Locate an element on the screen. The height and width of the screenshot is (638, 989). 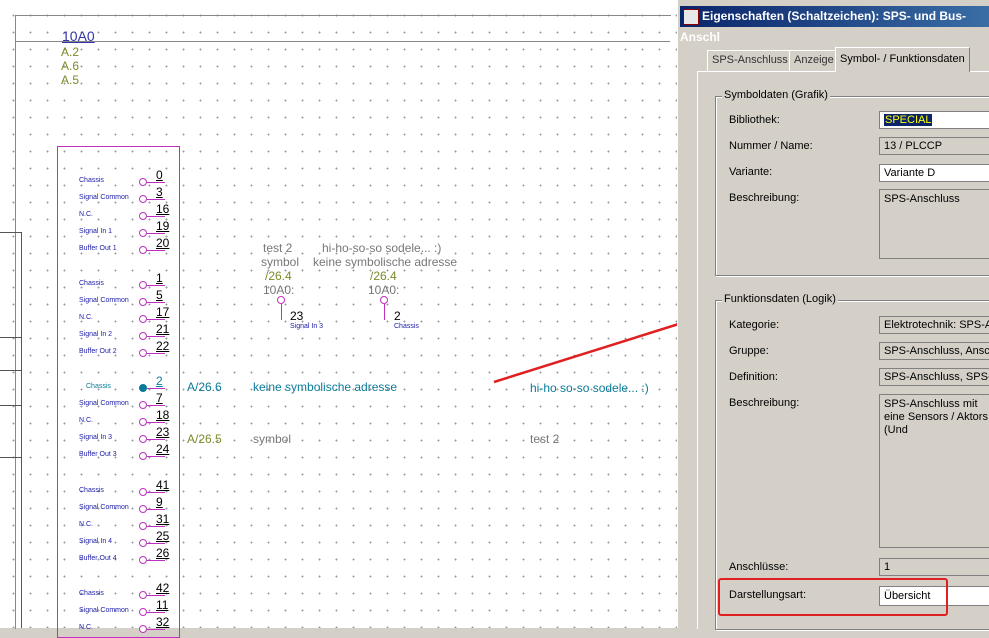
group-label: Symboldaten (Grafik) is located at coordinates (776, 95).